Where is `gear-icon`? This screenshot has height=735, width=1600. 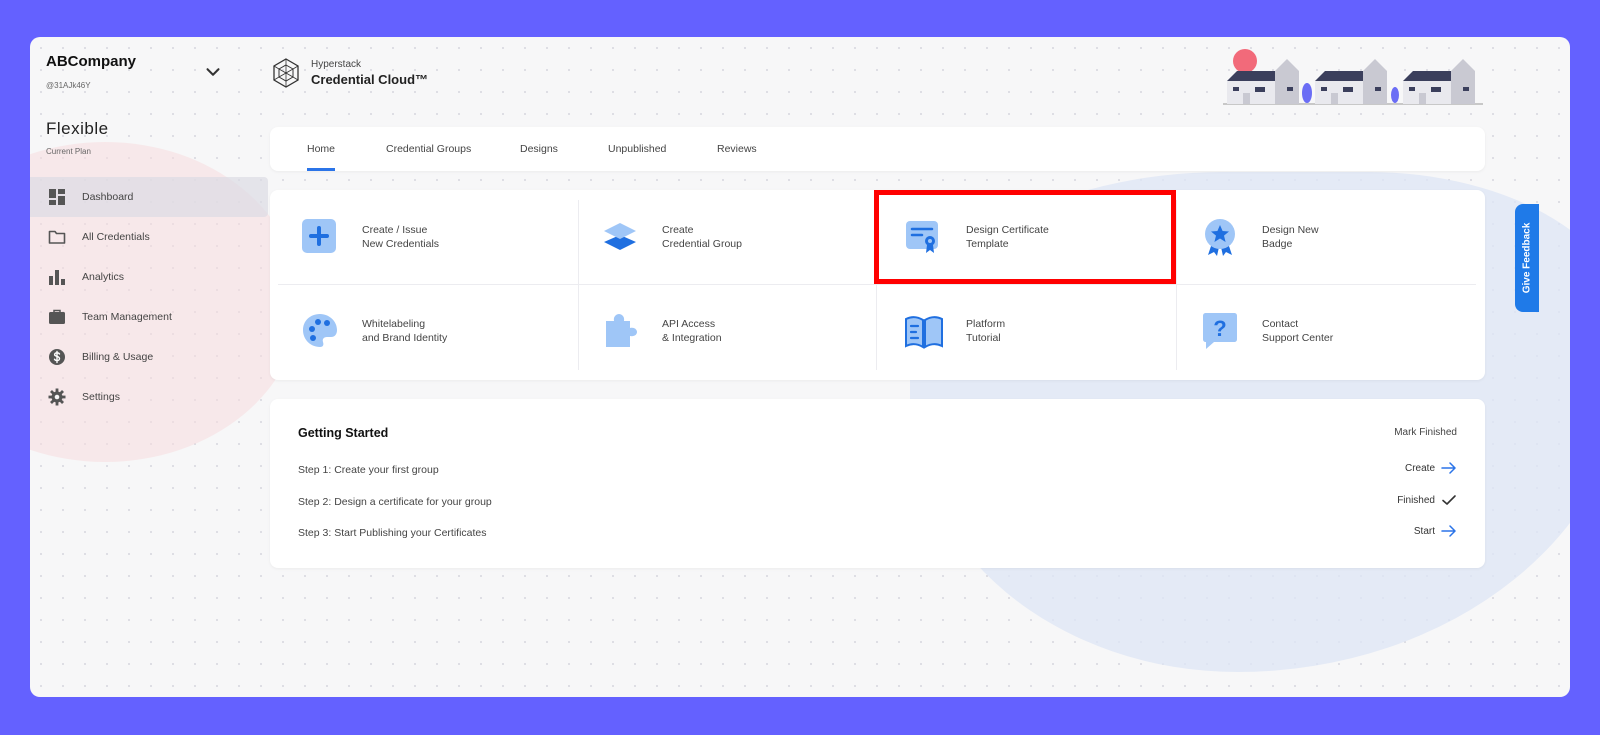 gear-icon is located at coordinates (57, 397).